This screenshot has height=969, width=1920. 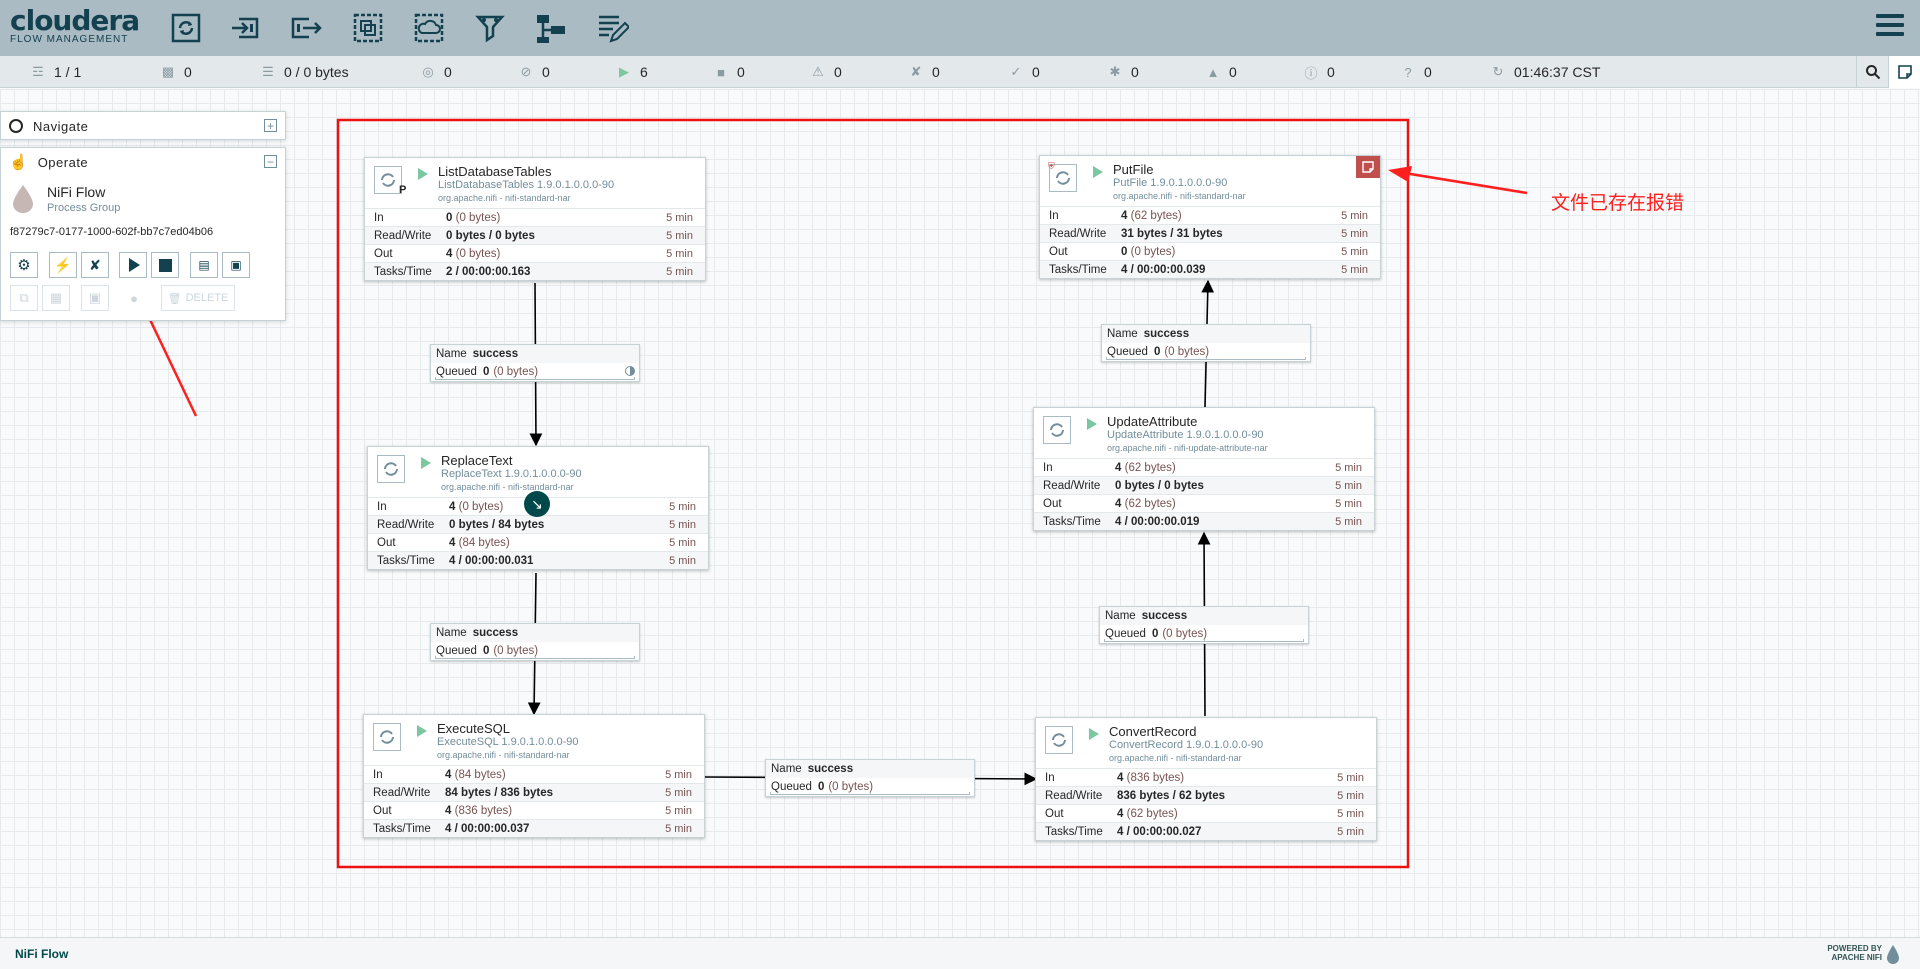 I want to click on connection-label-4: Name success Queued 0 (0 bytes), so click(x=1204, y=625).